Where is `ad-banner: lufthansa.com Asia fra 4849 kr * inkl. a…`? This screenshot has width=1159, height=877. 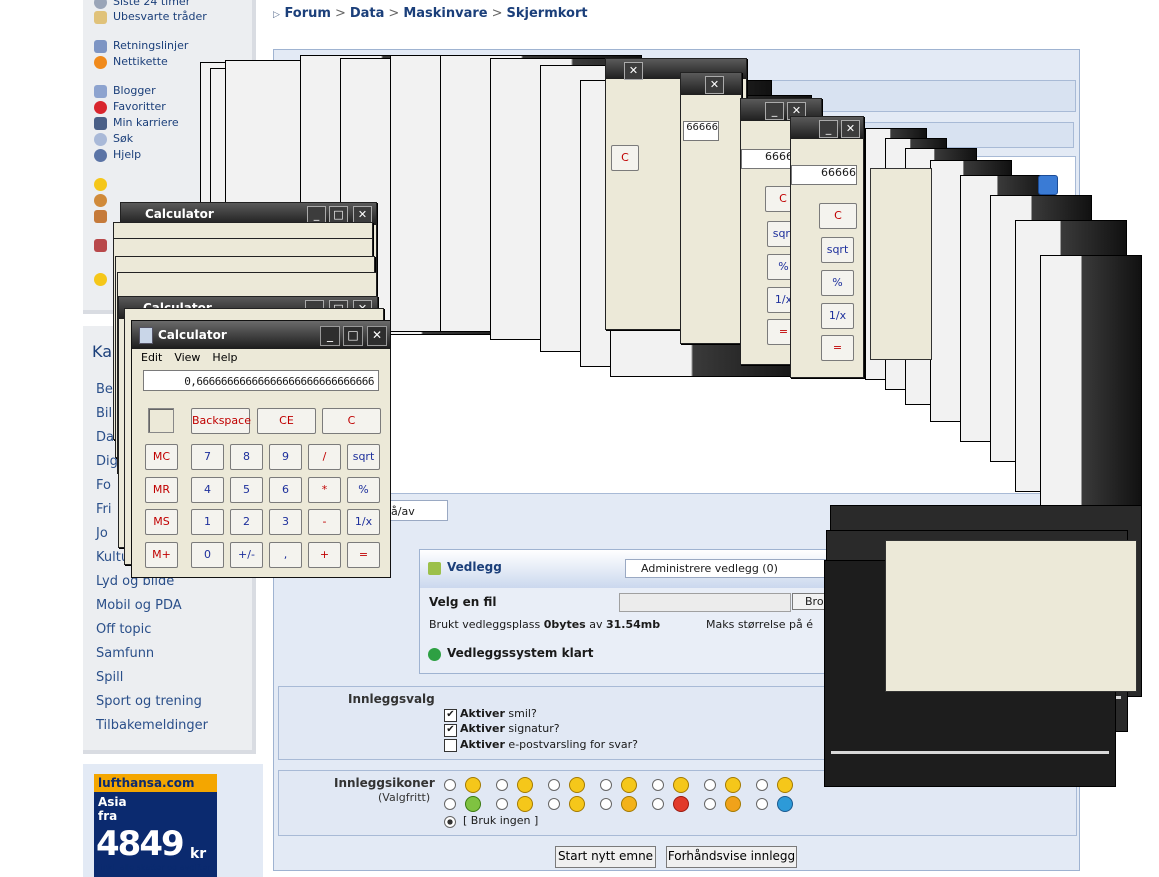
ad-banner: lufthansa.com Asia fra 4849 kr * inkl. a… is located at coordinates (173, 820).